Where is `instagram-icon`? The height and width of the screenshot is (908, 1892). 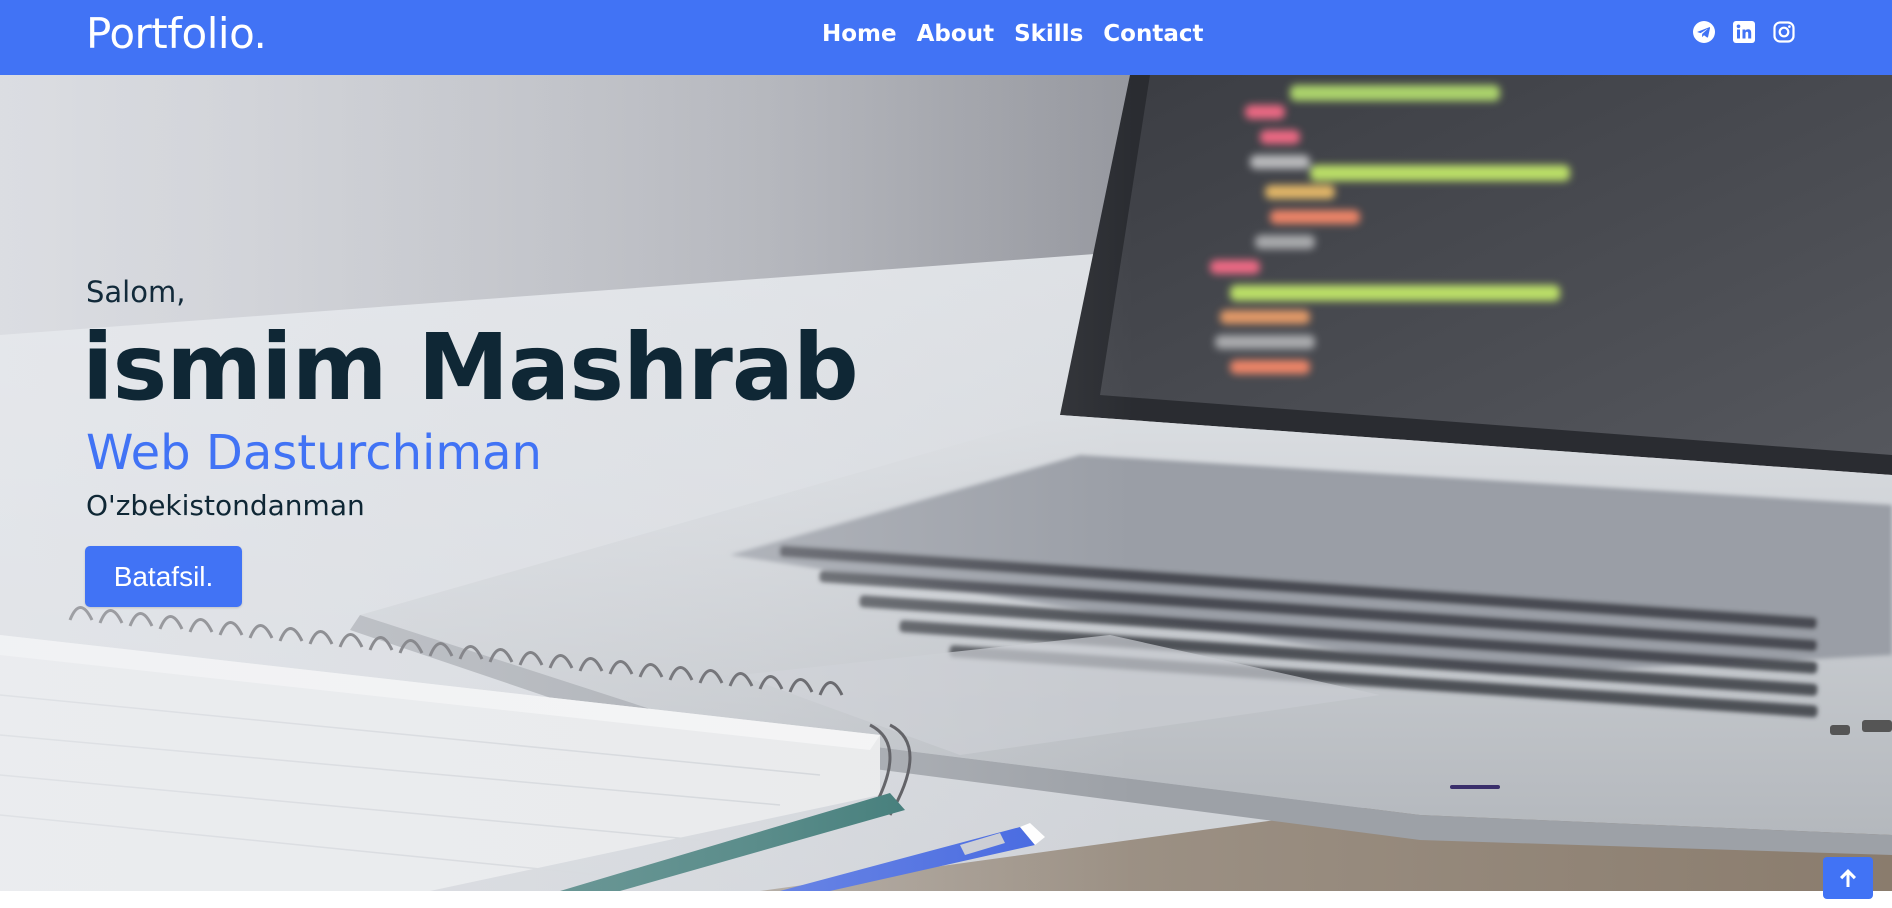 instagram-icon is located at coordinates (1784, 32).